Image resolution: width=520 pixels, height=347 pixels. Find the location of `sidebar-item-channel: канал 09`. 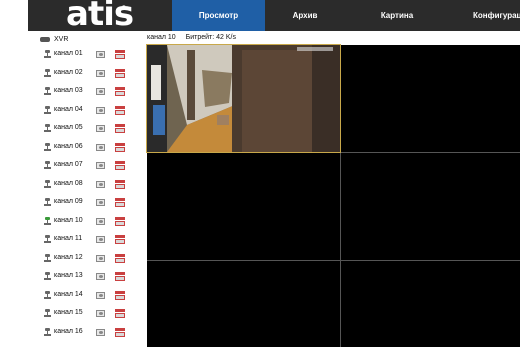

sidebar-item-channel: канал 09 is located at coordinates (73, 202).